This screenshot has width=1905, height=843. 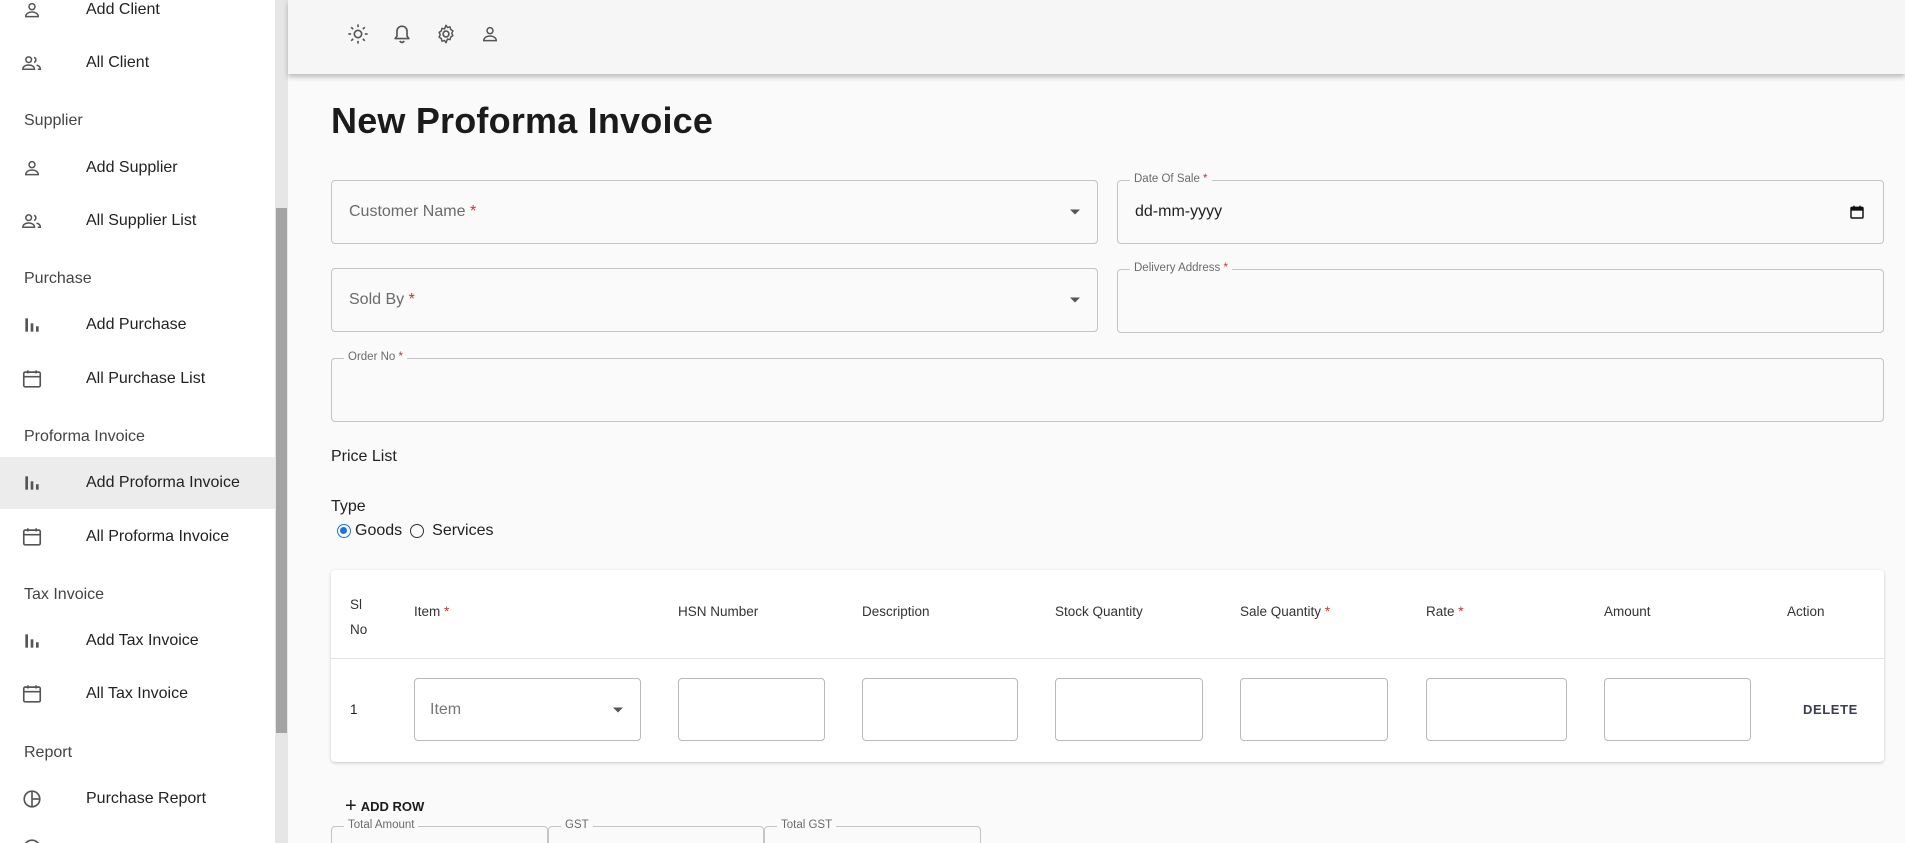 I want to click on sidebar-item-add-purchase: Add Purchase, so click(x=137, y=325).